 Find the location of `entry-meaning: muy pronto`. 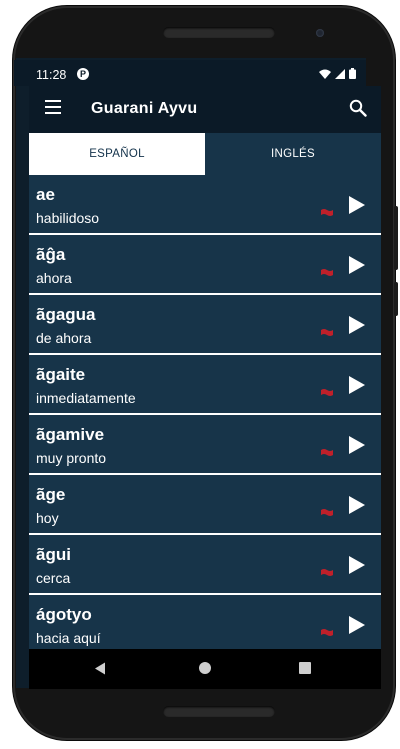

entry-meaning: muy pronto is located at coordinates (71, 458).